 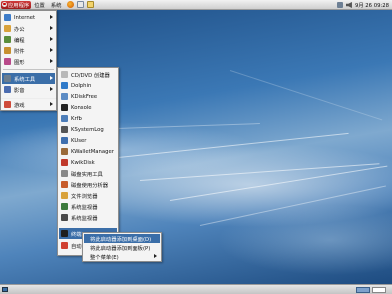 I want to click on system-menu: 系统, so click(x=56, y=5).